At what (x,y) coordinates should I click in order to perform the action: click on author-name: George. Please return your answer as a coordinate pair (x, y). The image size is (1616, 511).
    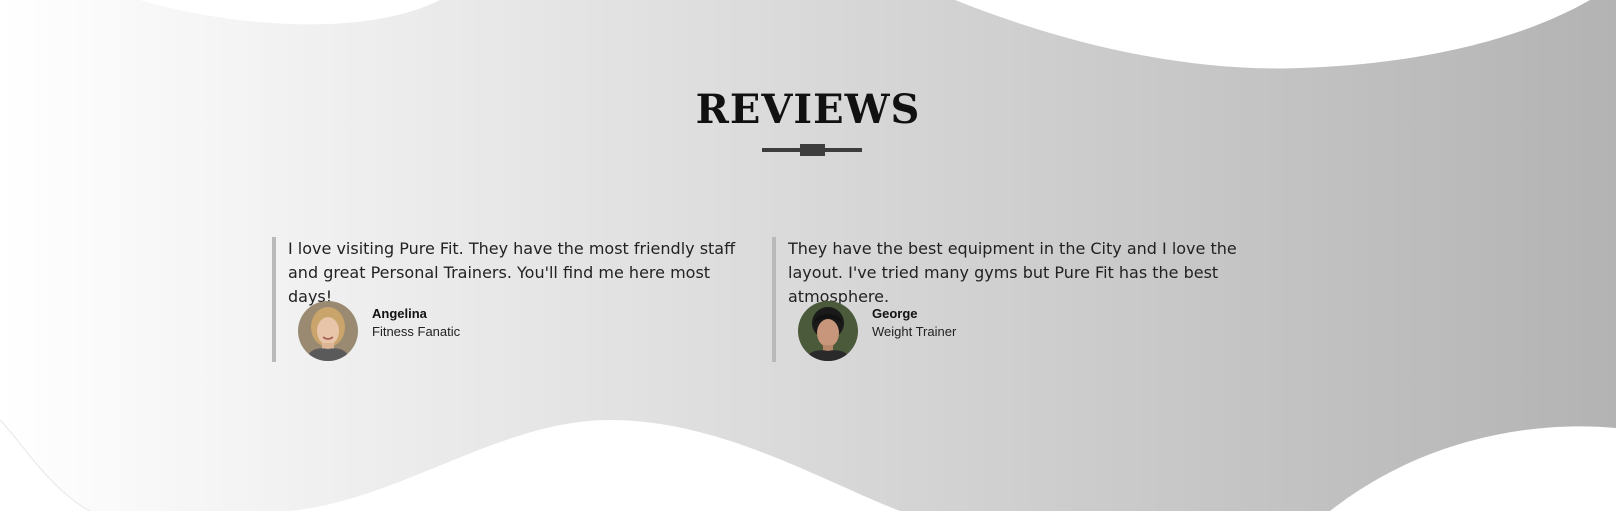
    Looking at the image, I should click on (895, 313).